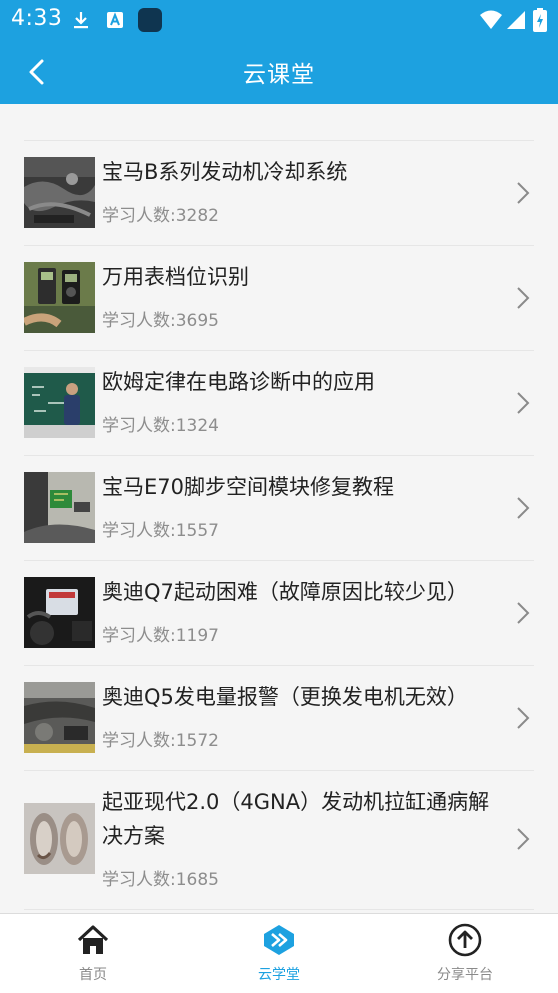 The height and width of the screenshot is (993, 558). What do you see at coordinates (491, 19) in the screenshot?
I see `wifi-icon` at bounding box center [491, 19].